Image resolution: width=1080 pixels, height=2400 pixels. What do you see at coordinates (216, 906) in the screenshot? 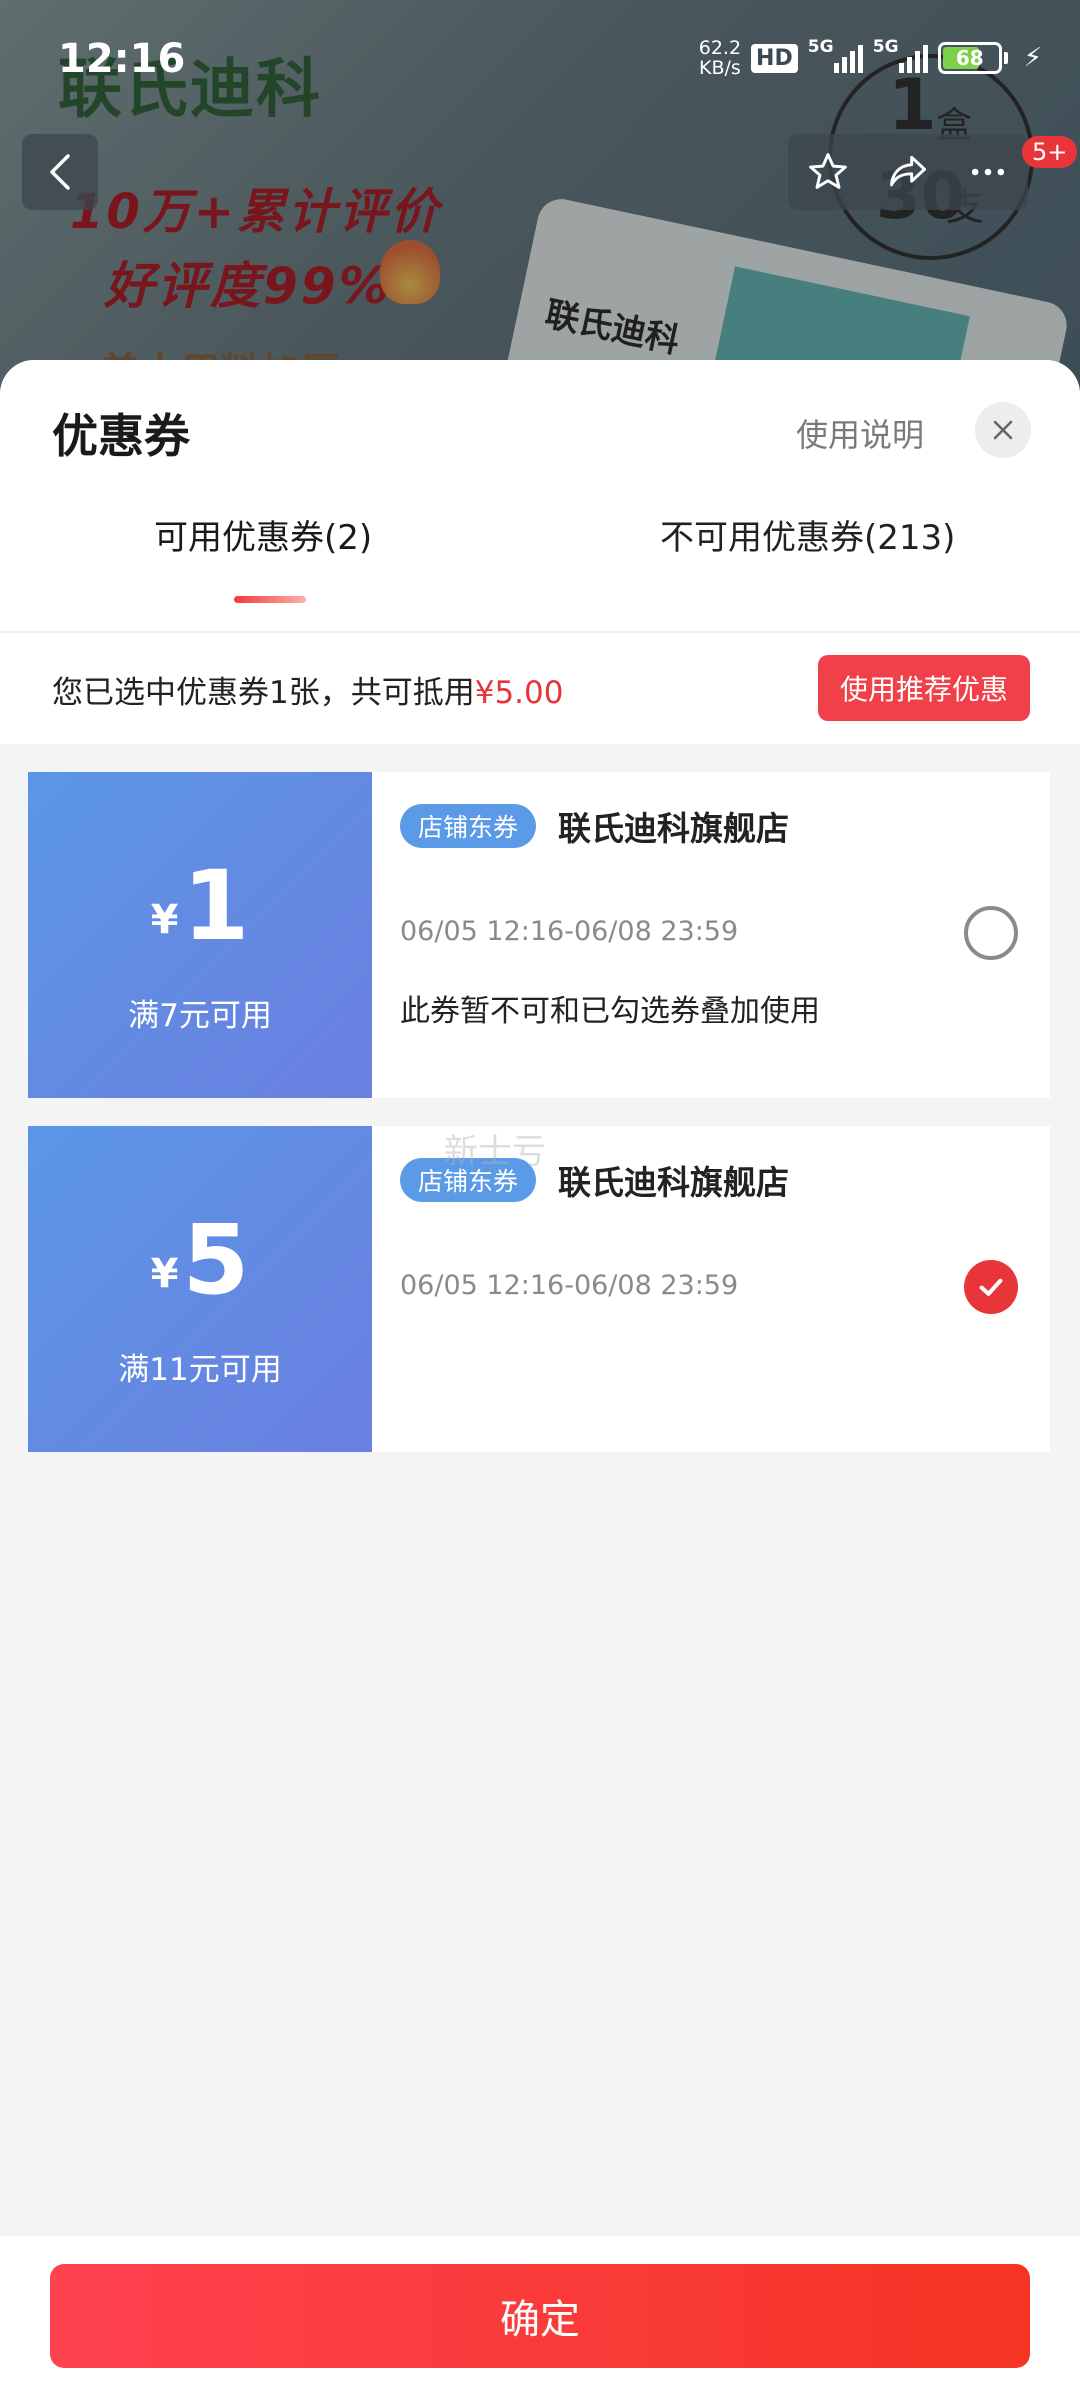
I see `coupon-amount-value: 1` at bounding box center [216, 906].